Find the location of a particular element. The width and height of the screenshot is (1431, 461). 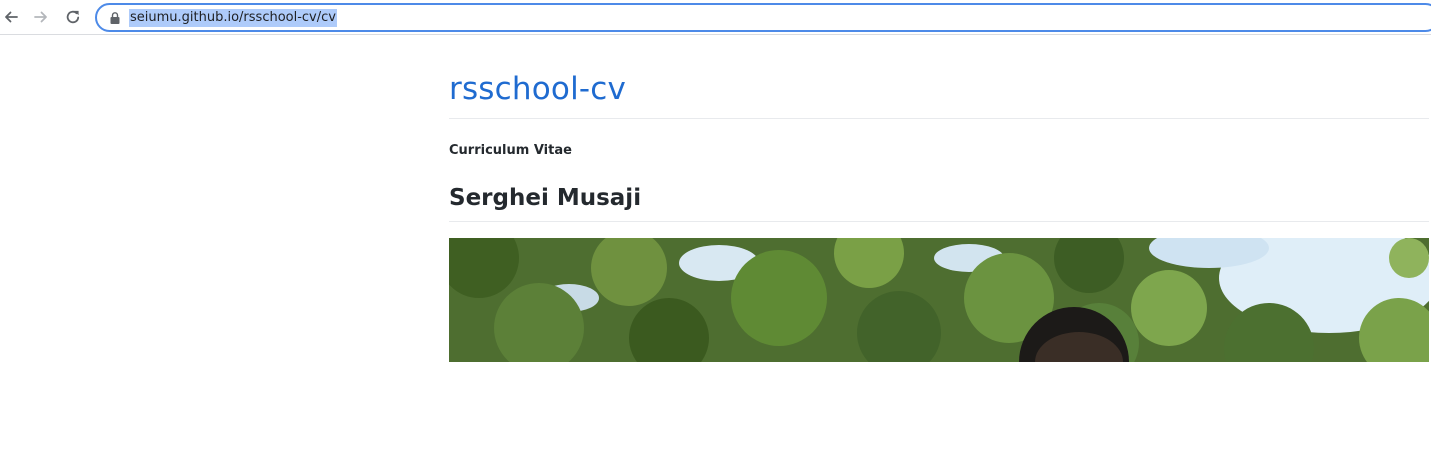

reload-button is located at coordinates (73, 17).